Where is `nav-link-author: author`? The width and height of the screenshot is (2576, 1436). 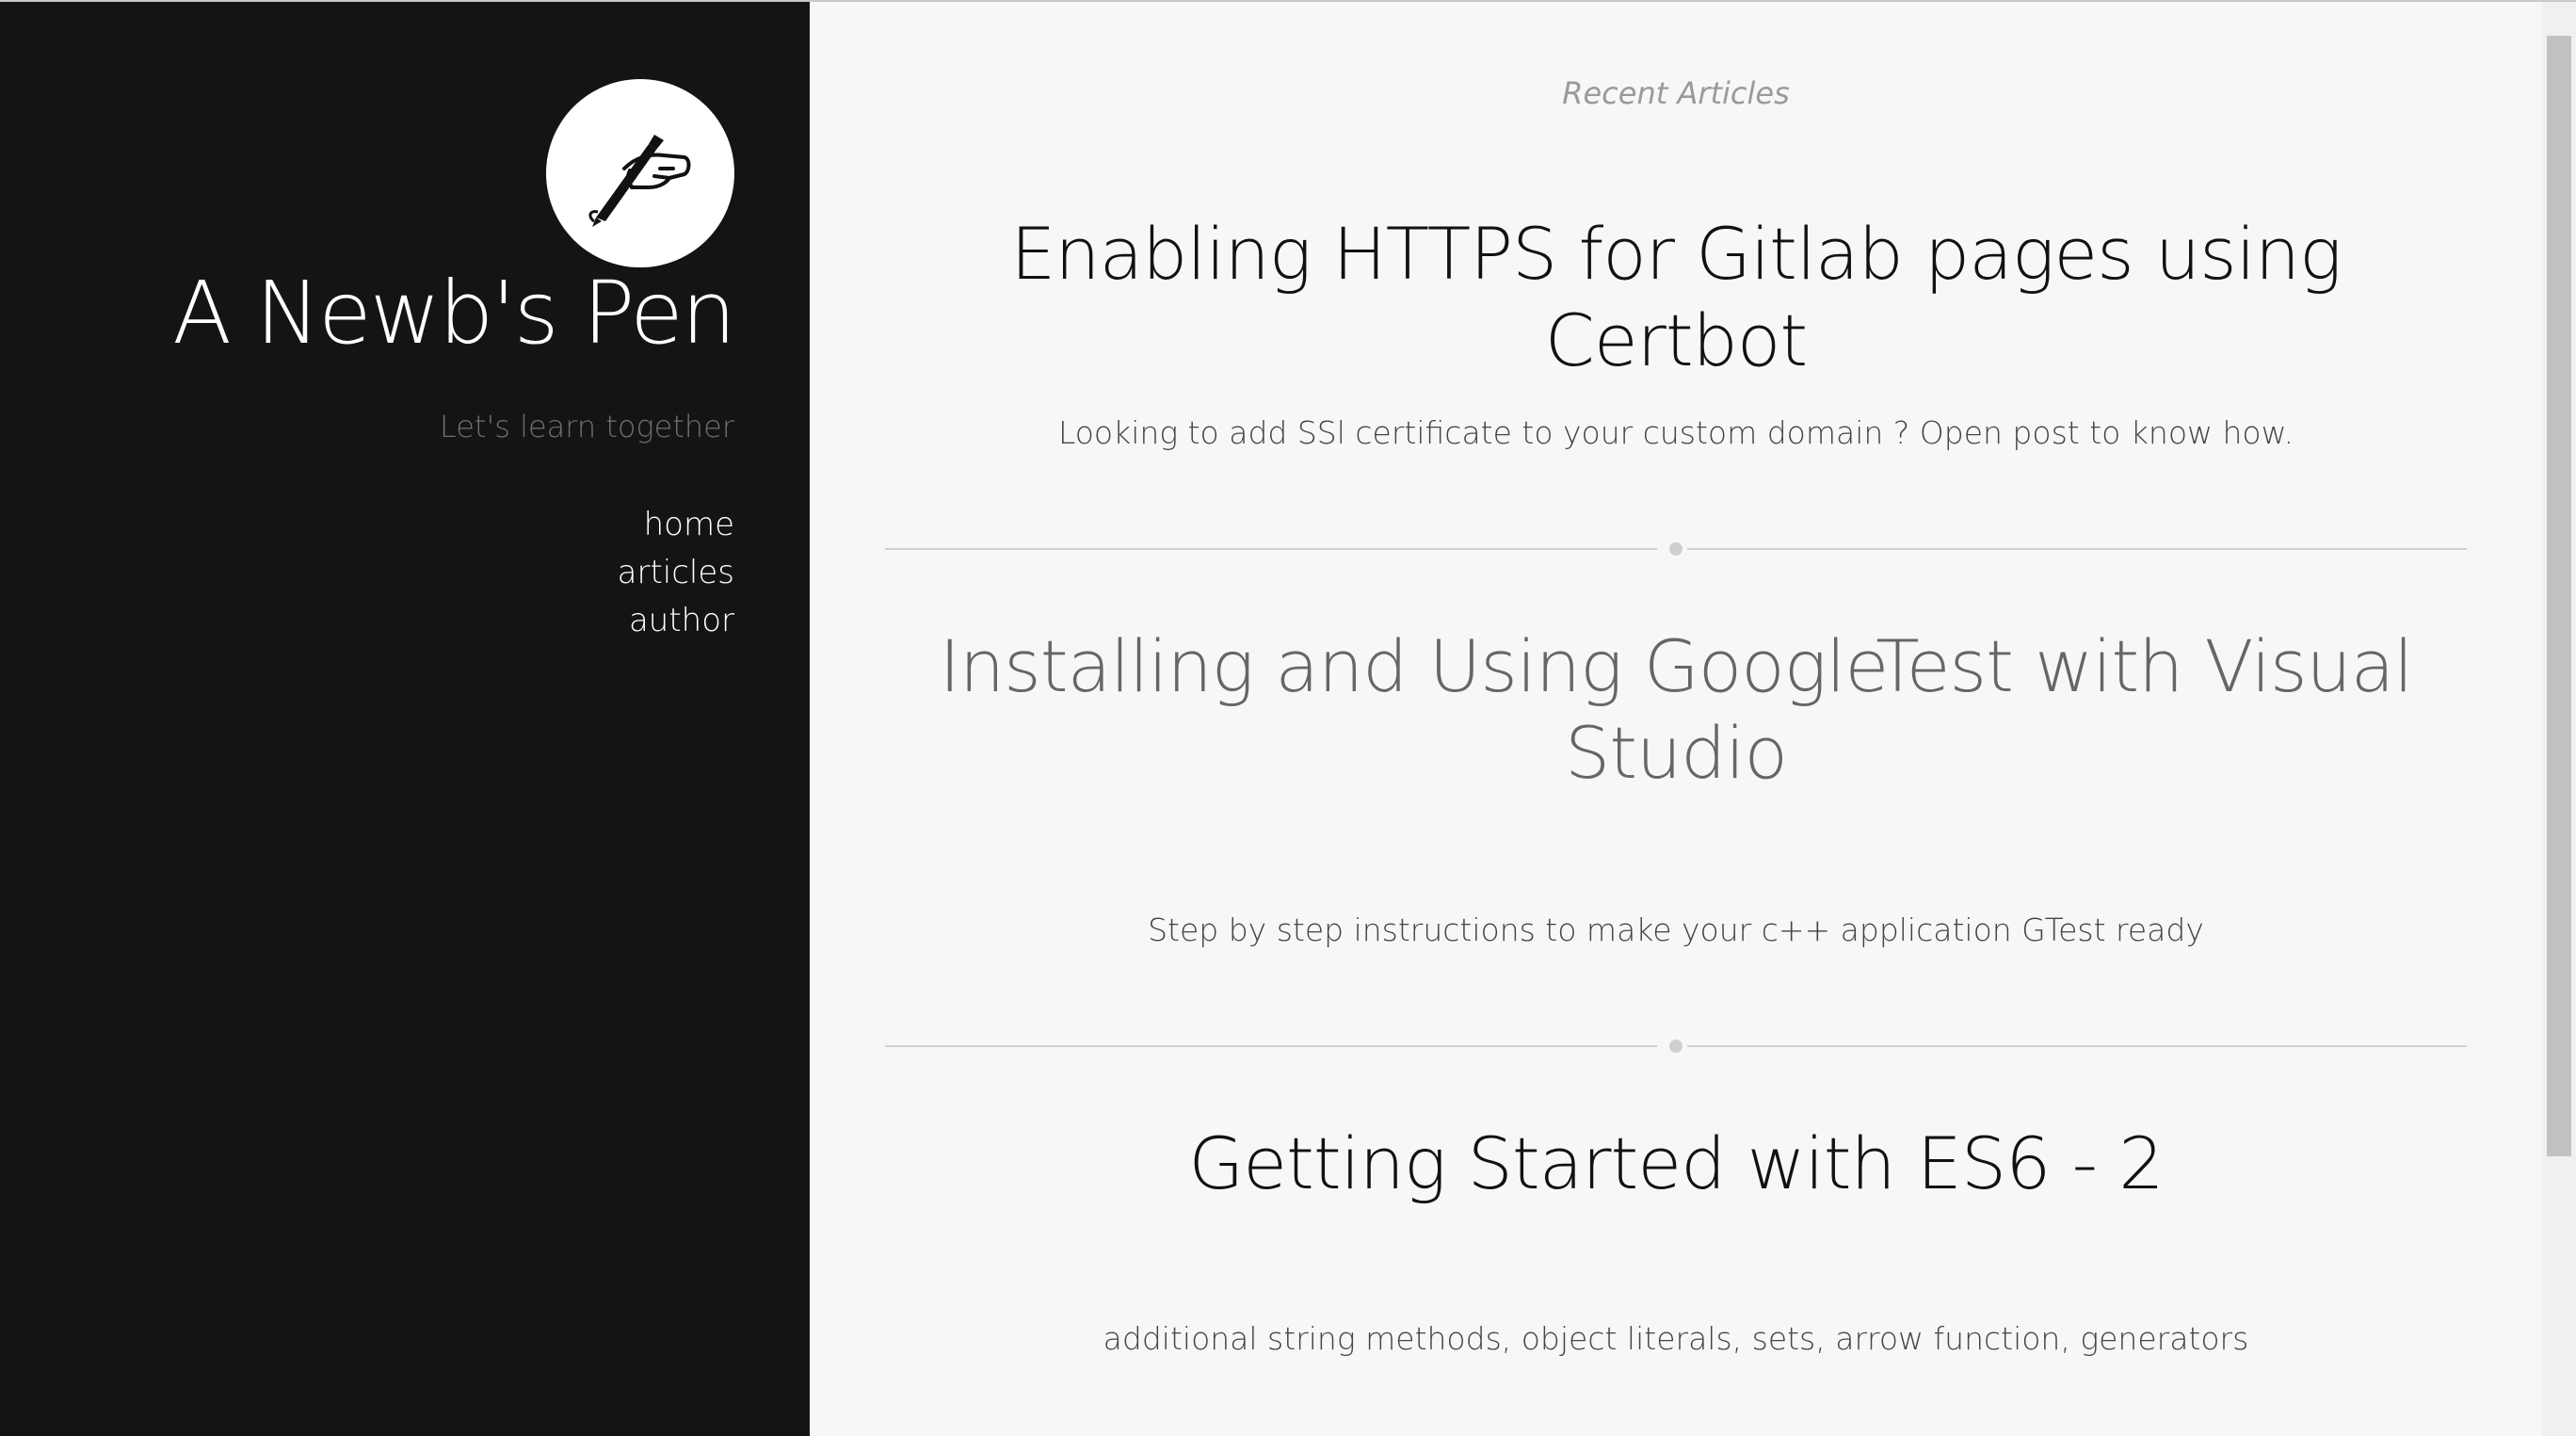 nav-link-author: author is located at coordinates (676, 621).